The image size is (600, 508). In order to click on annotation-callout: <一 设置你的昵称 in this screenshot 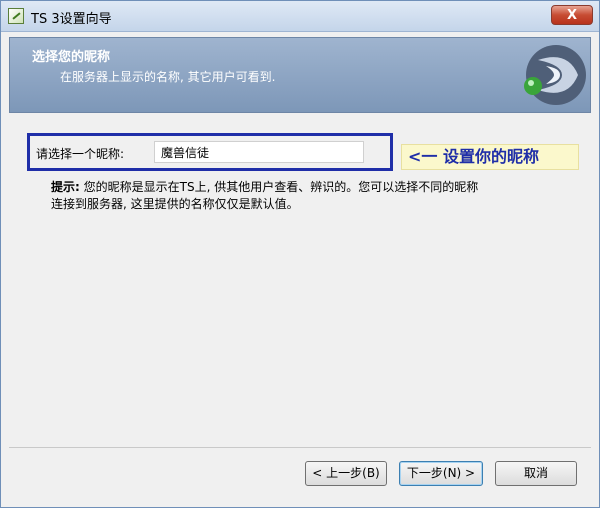, I will do `click(490, 157)`.